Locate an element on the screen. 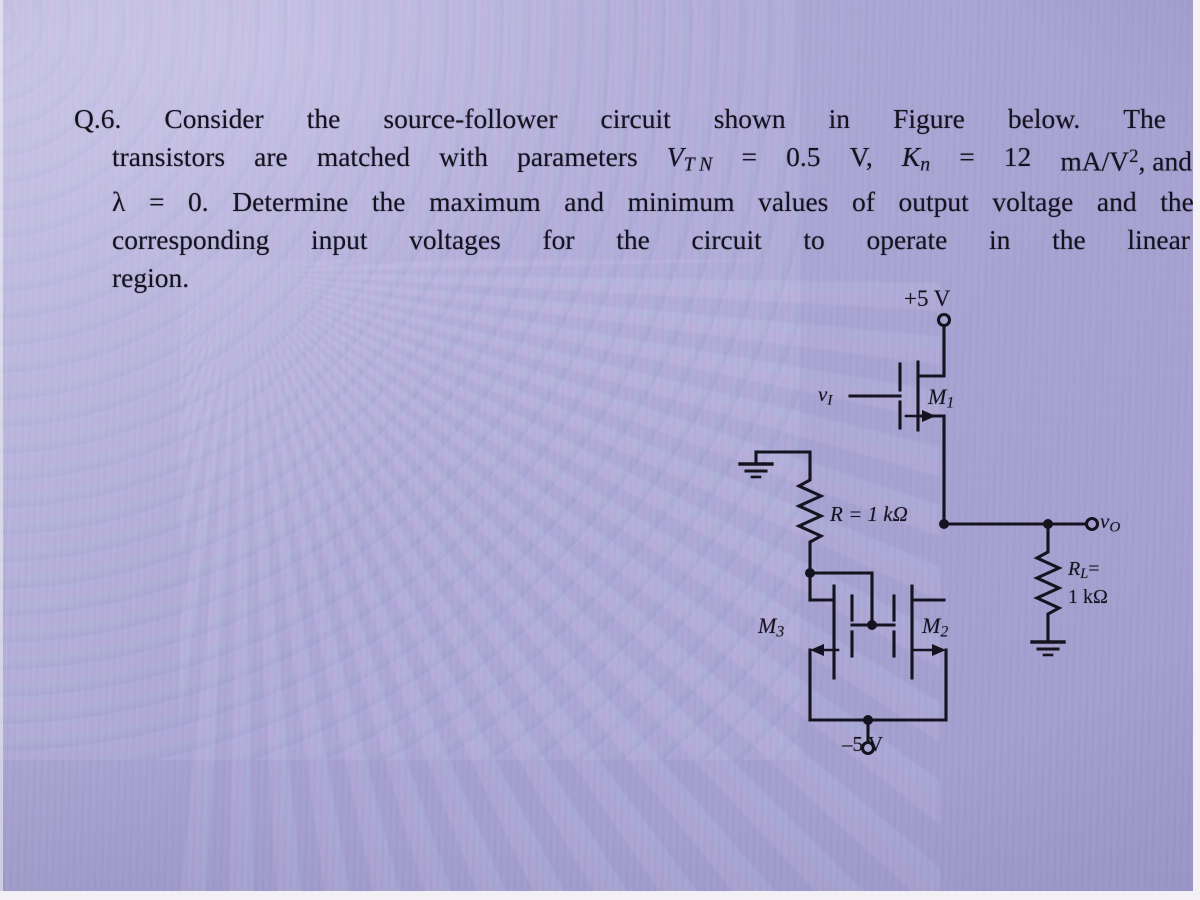 This screenshot has width=1200, height=900. question-number: Q.6. is located at coordinates (98, 118).